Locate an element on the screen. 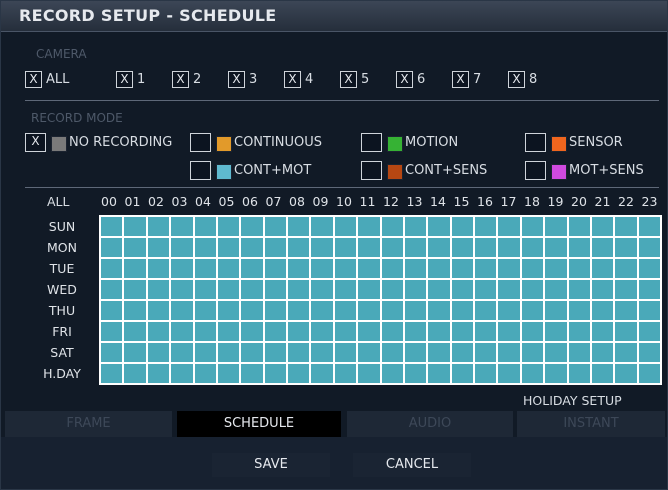 The image size is (668, 490). hour-label: 00 is located at coordinates (109, 201).